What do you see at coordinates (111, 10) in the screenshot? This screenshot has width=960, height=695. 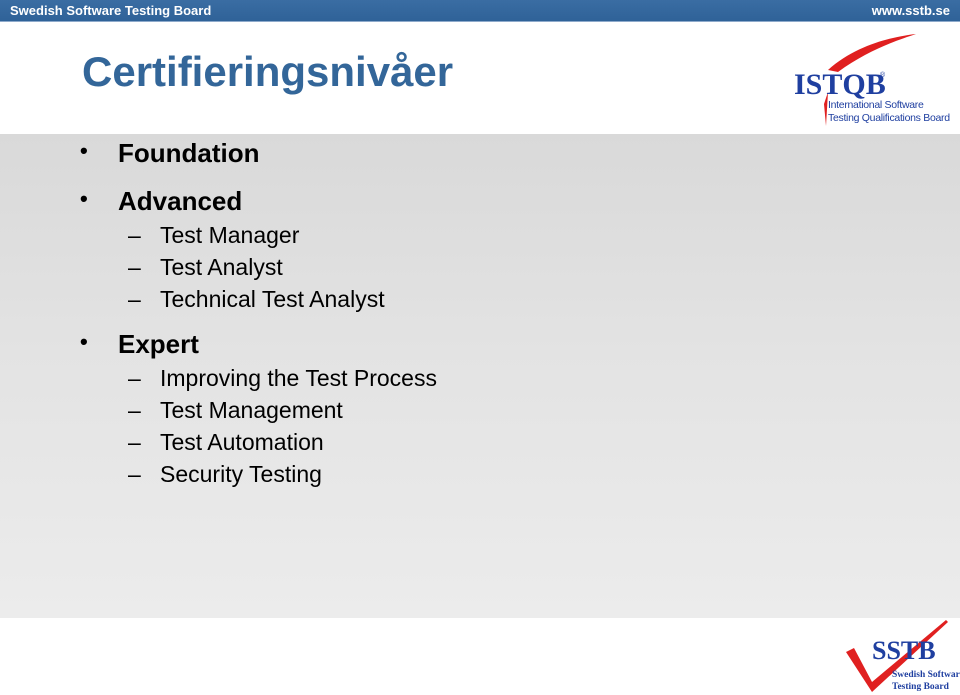 I see `header-org-name: Swedish Software Testing Board` at bounding box center [111, 10].